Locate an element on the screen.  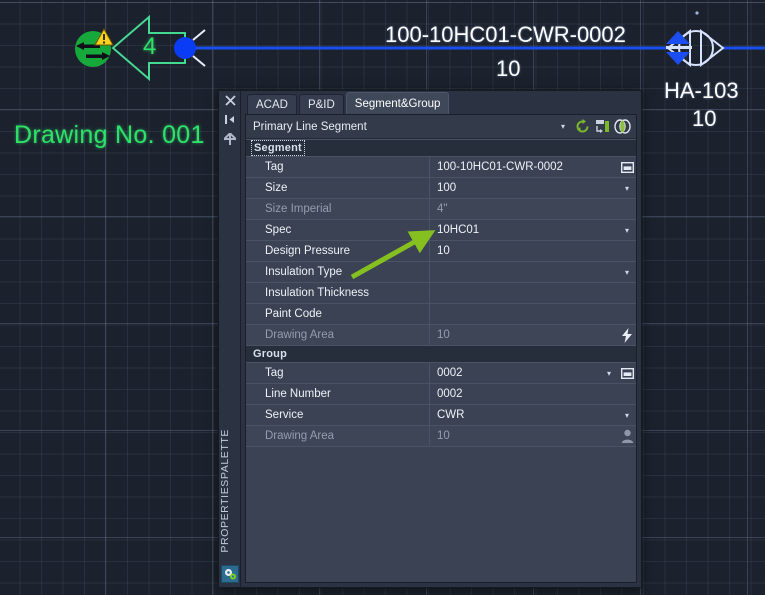
connector-number-text: 4 is located at coordinates (150, 46).